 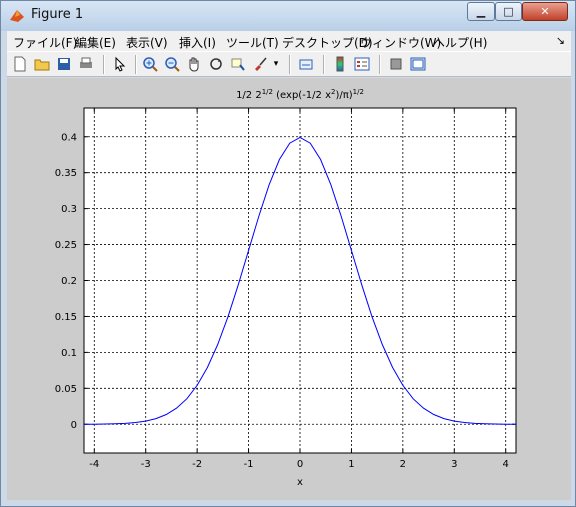 I want to click on print-button, so click(x=86, y=64).